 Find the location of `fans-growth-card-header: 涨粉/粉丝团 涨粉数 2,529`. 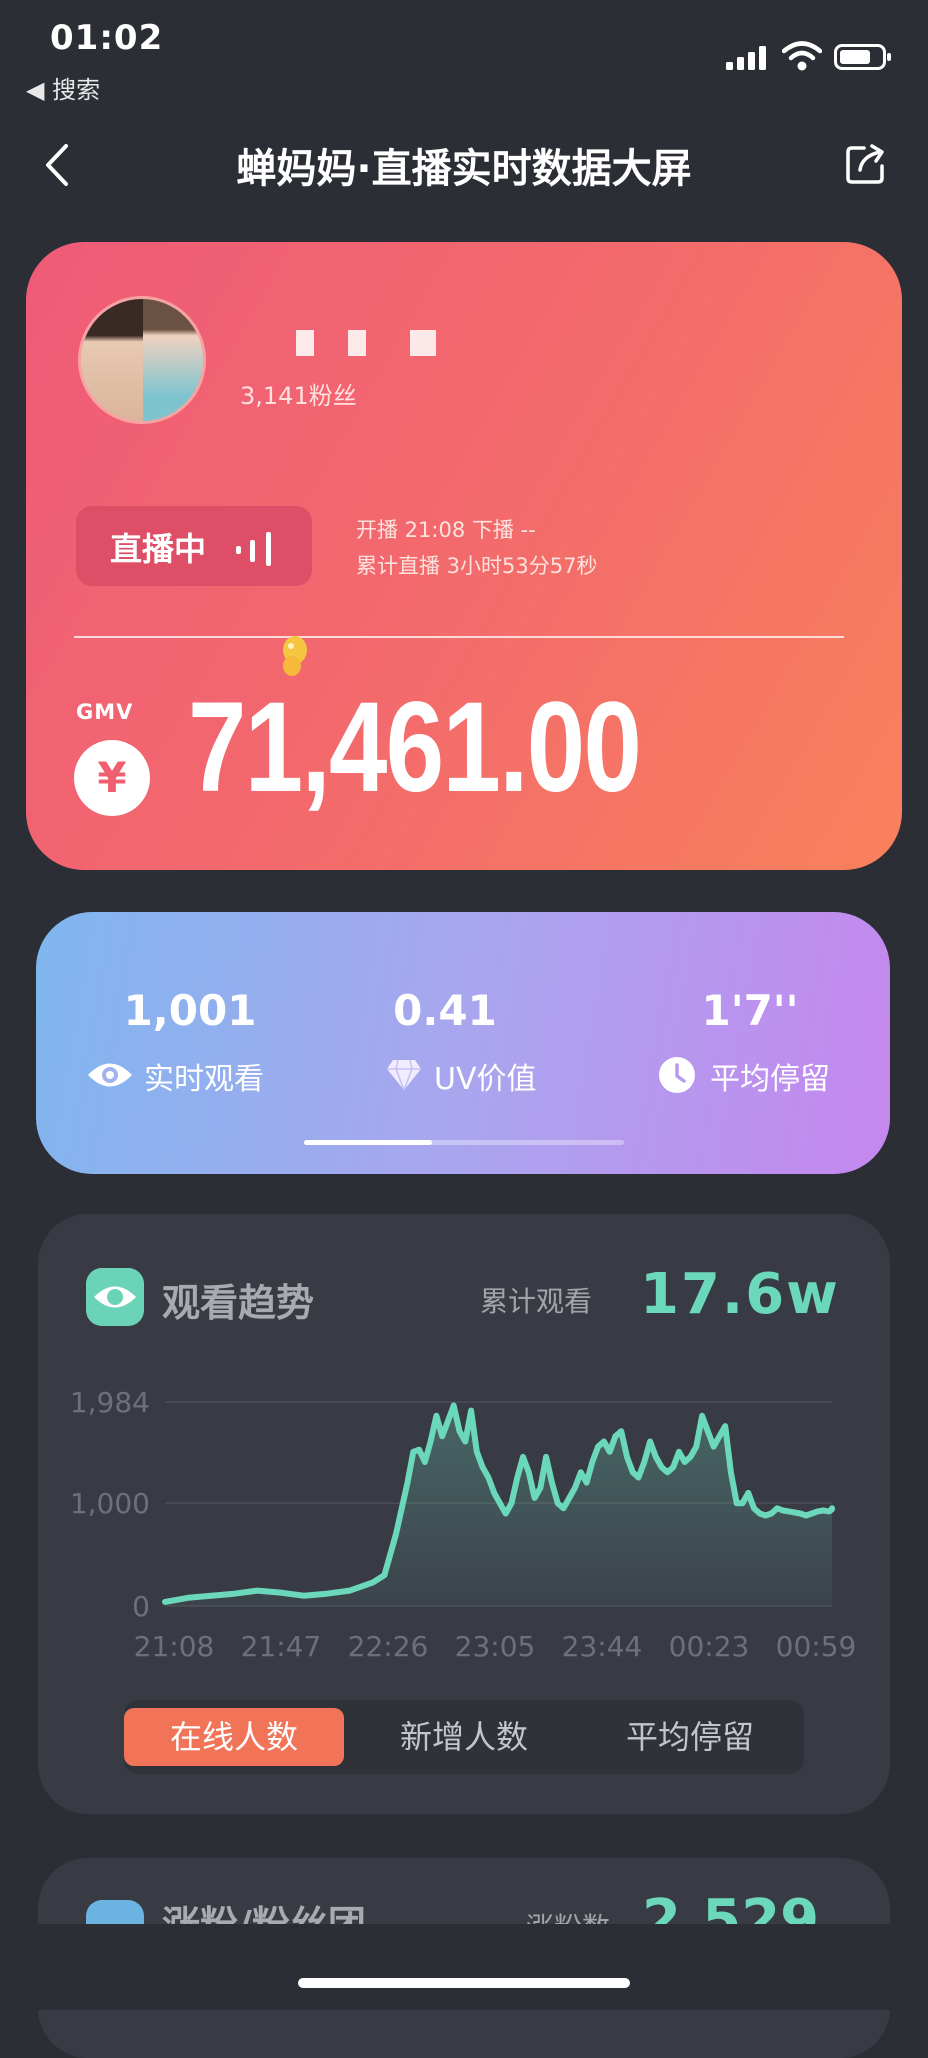

fans-growth-card-header: 涨粉/粉丝团 涨粉数 2,529 is located at coordinates (464, 1891).